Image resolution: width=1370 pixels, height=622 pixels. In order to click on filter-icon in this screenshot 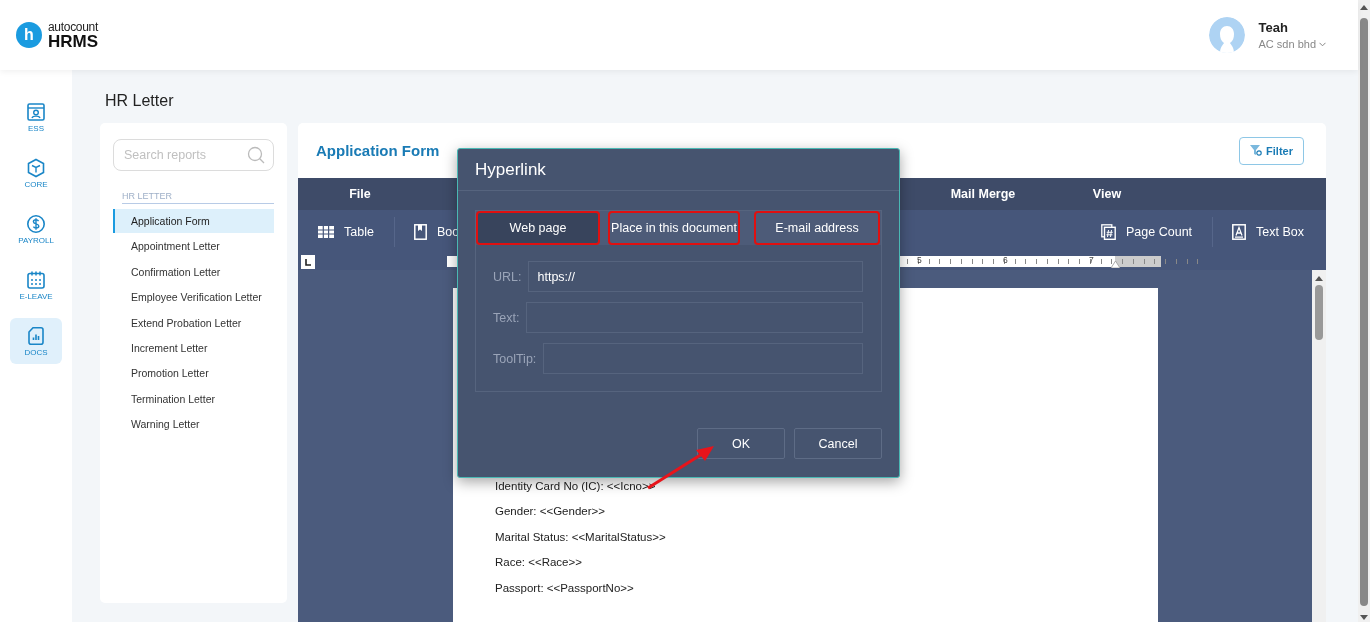, I will do `click(1256, 150)`.